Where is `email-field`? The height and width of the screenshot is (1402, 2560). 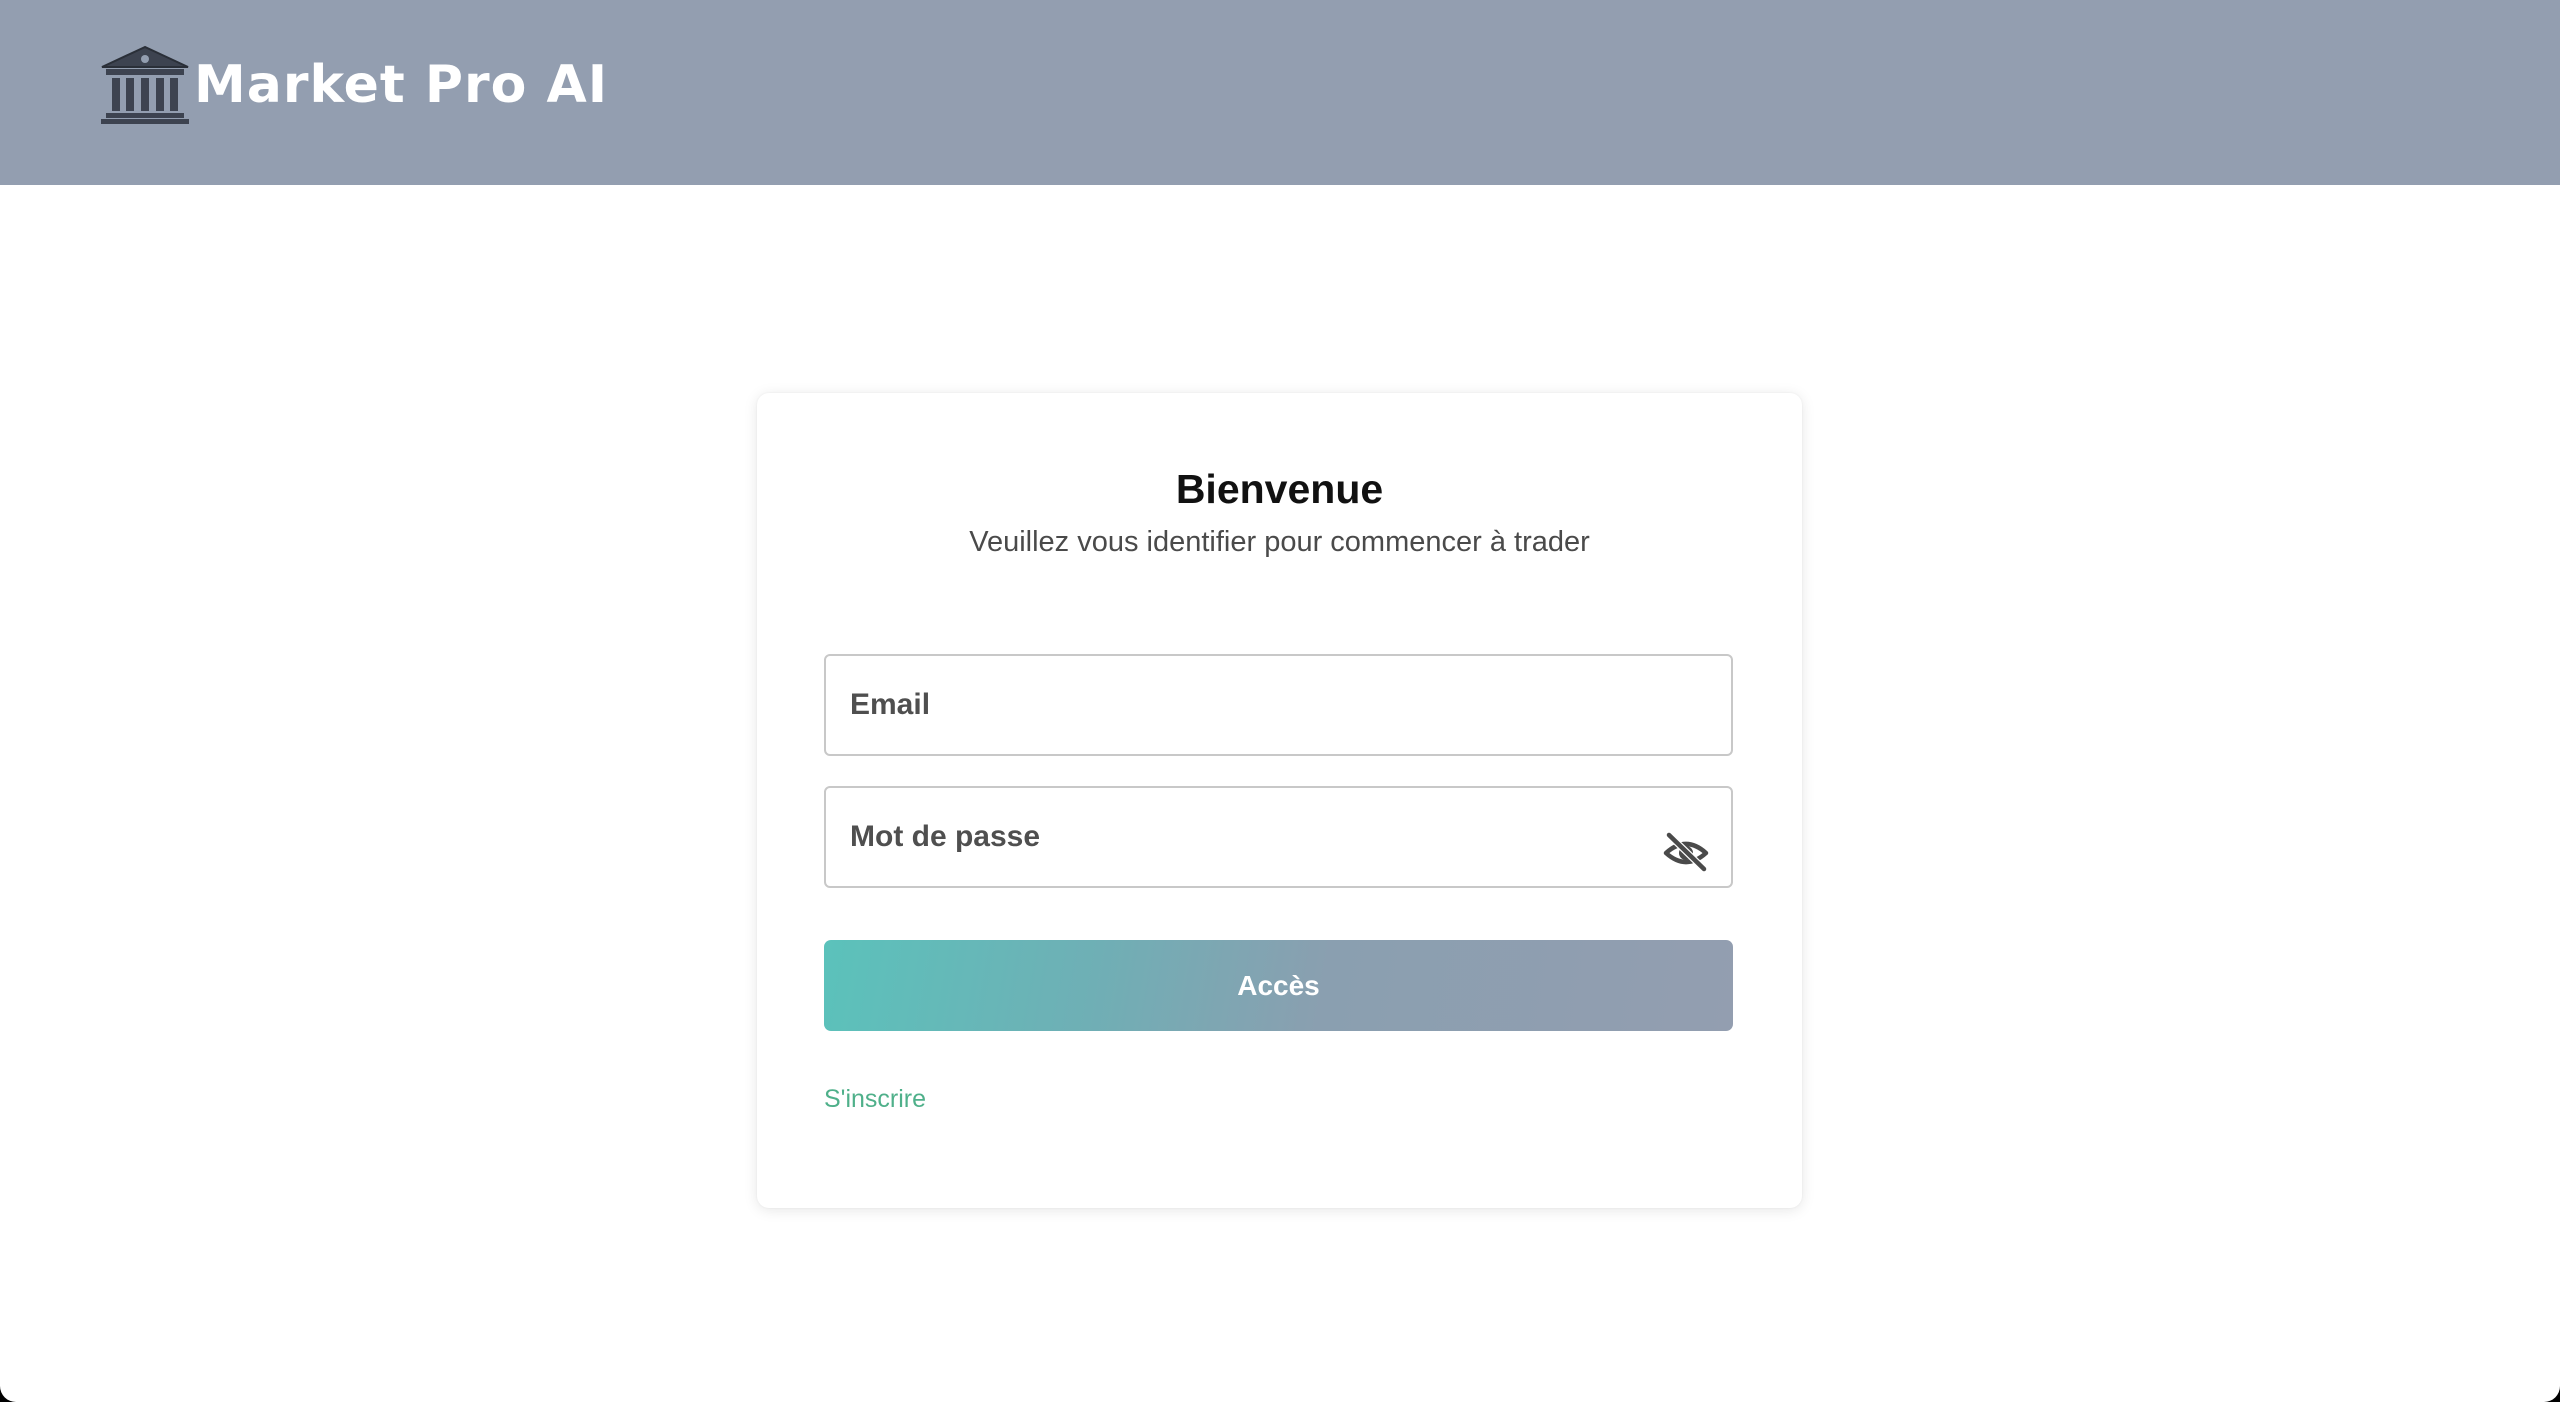
email-field is located at coordinates (1278, 705).